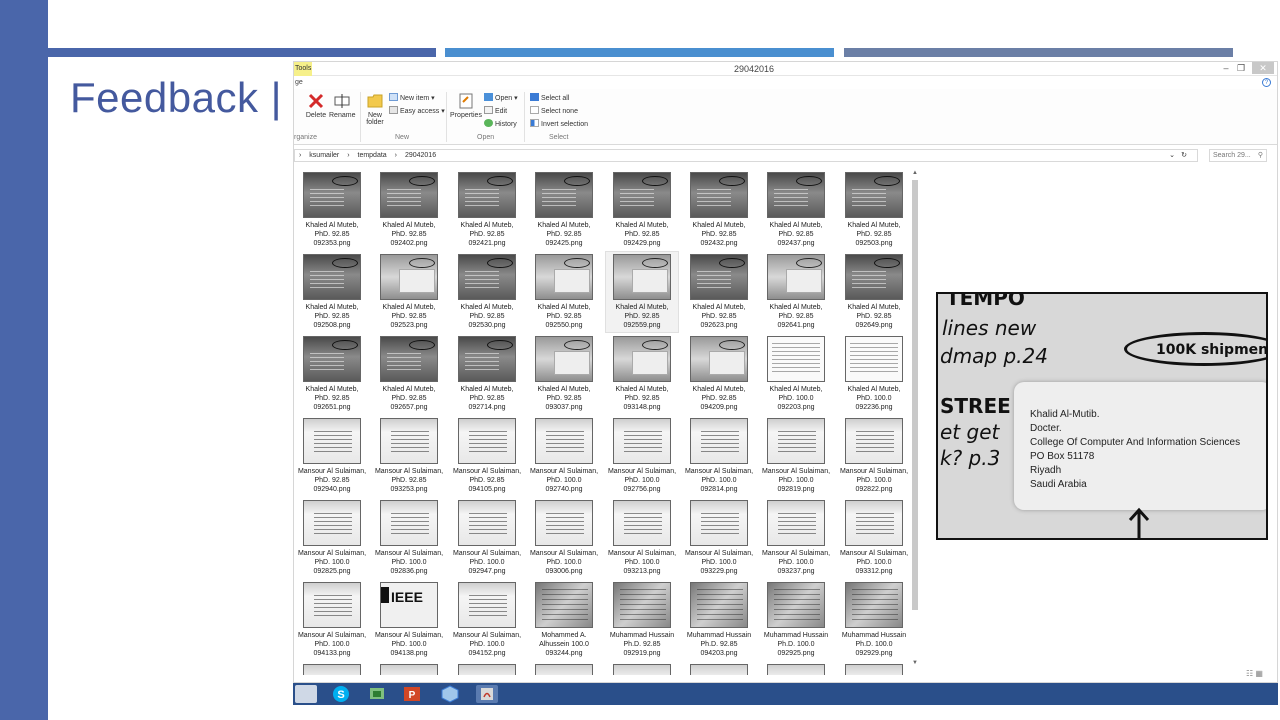 The height and width of the screenshot is (720, 1280). I want to click on file-tile: Khaled Al Muteb, PhD. 92.85 092353.png, so click(332, 210).